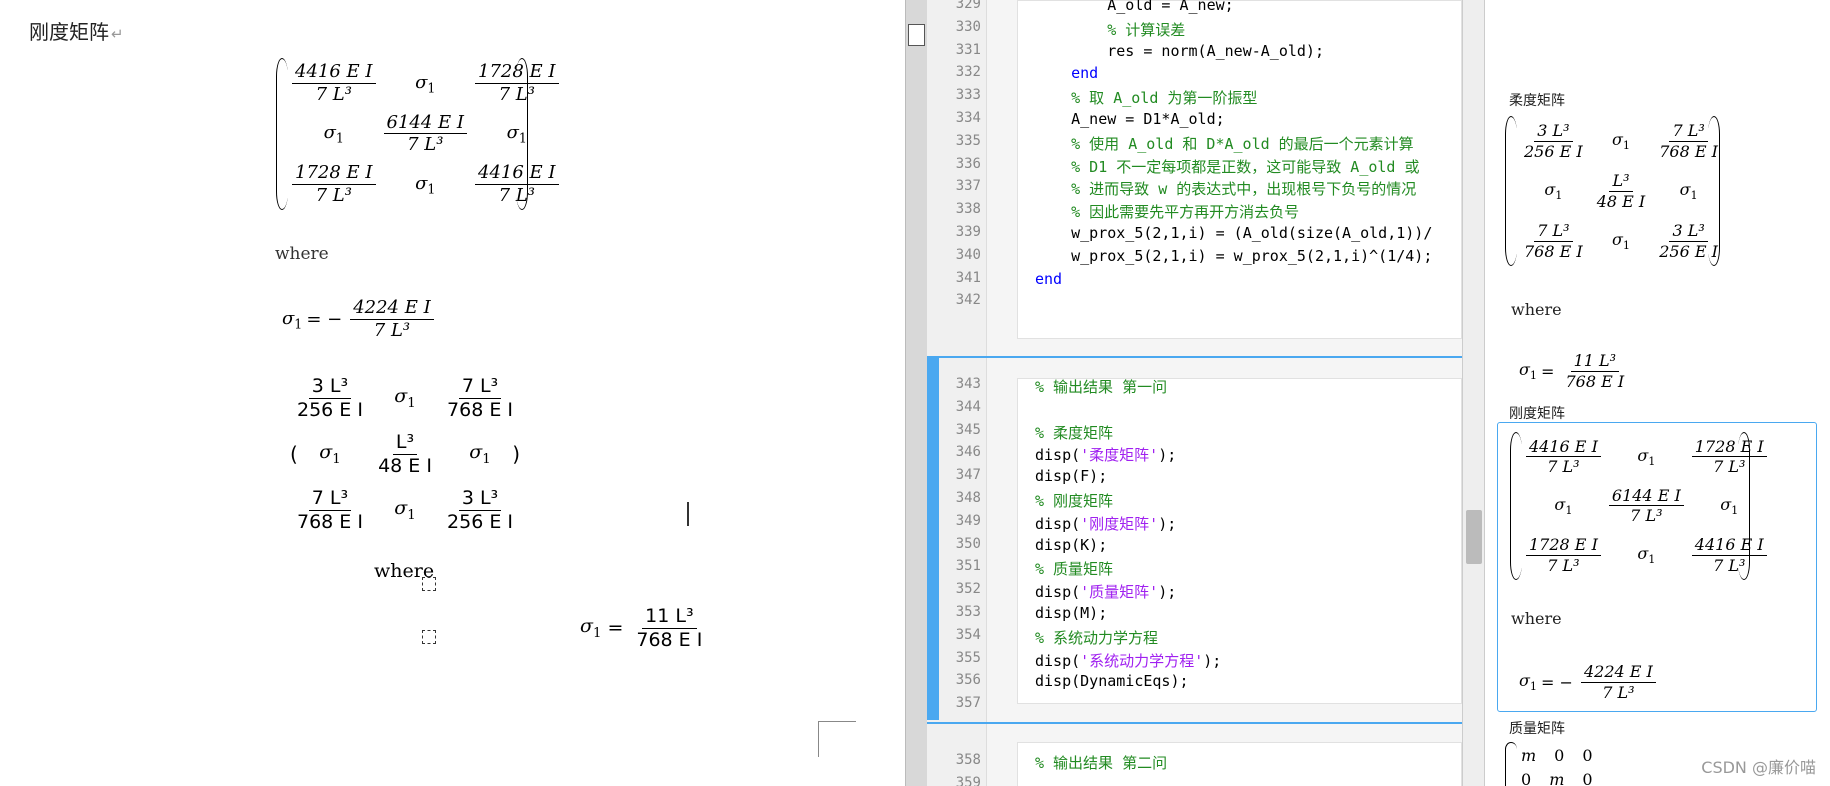 Image resolution: width=1830 pixels, height=786 pixels. Describe the element at coordinates (1128, 660) in the screenshot. I see `code-line: disp('系统动力学方程');` at that location.